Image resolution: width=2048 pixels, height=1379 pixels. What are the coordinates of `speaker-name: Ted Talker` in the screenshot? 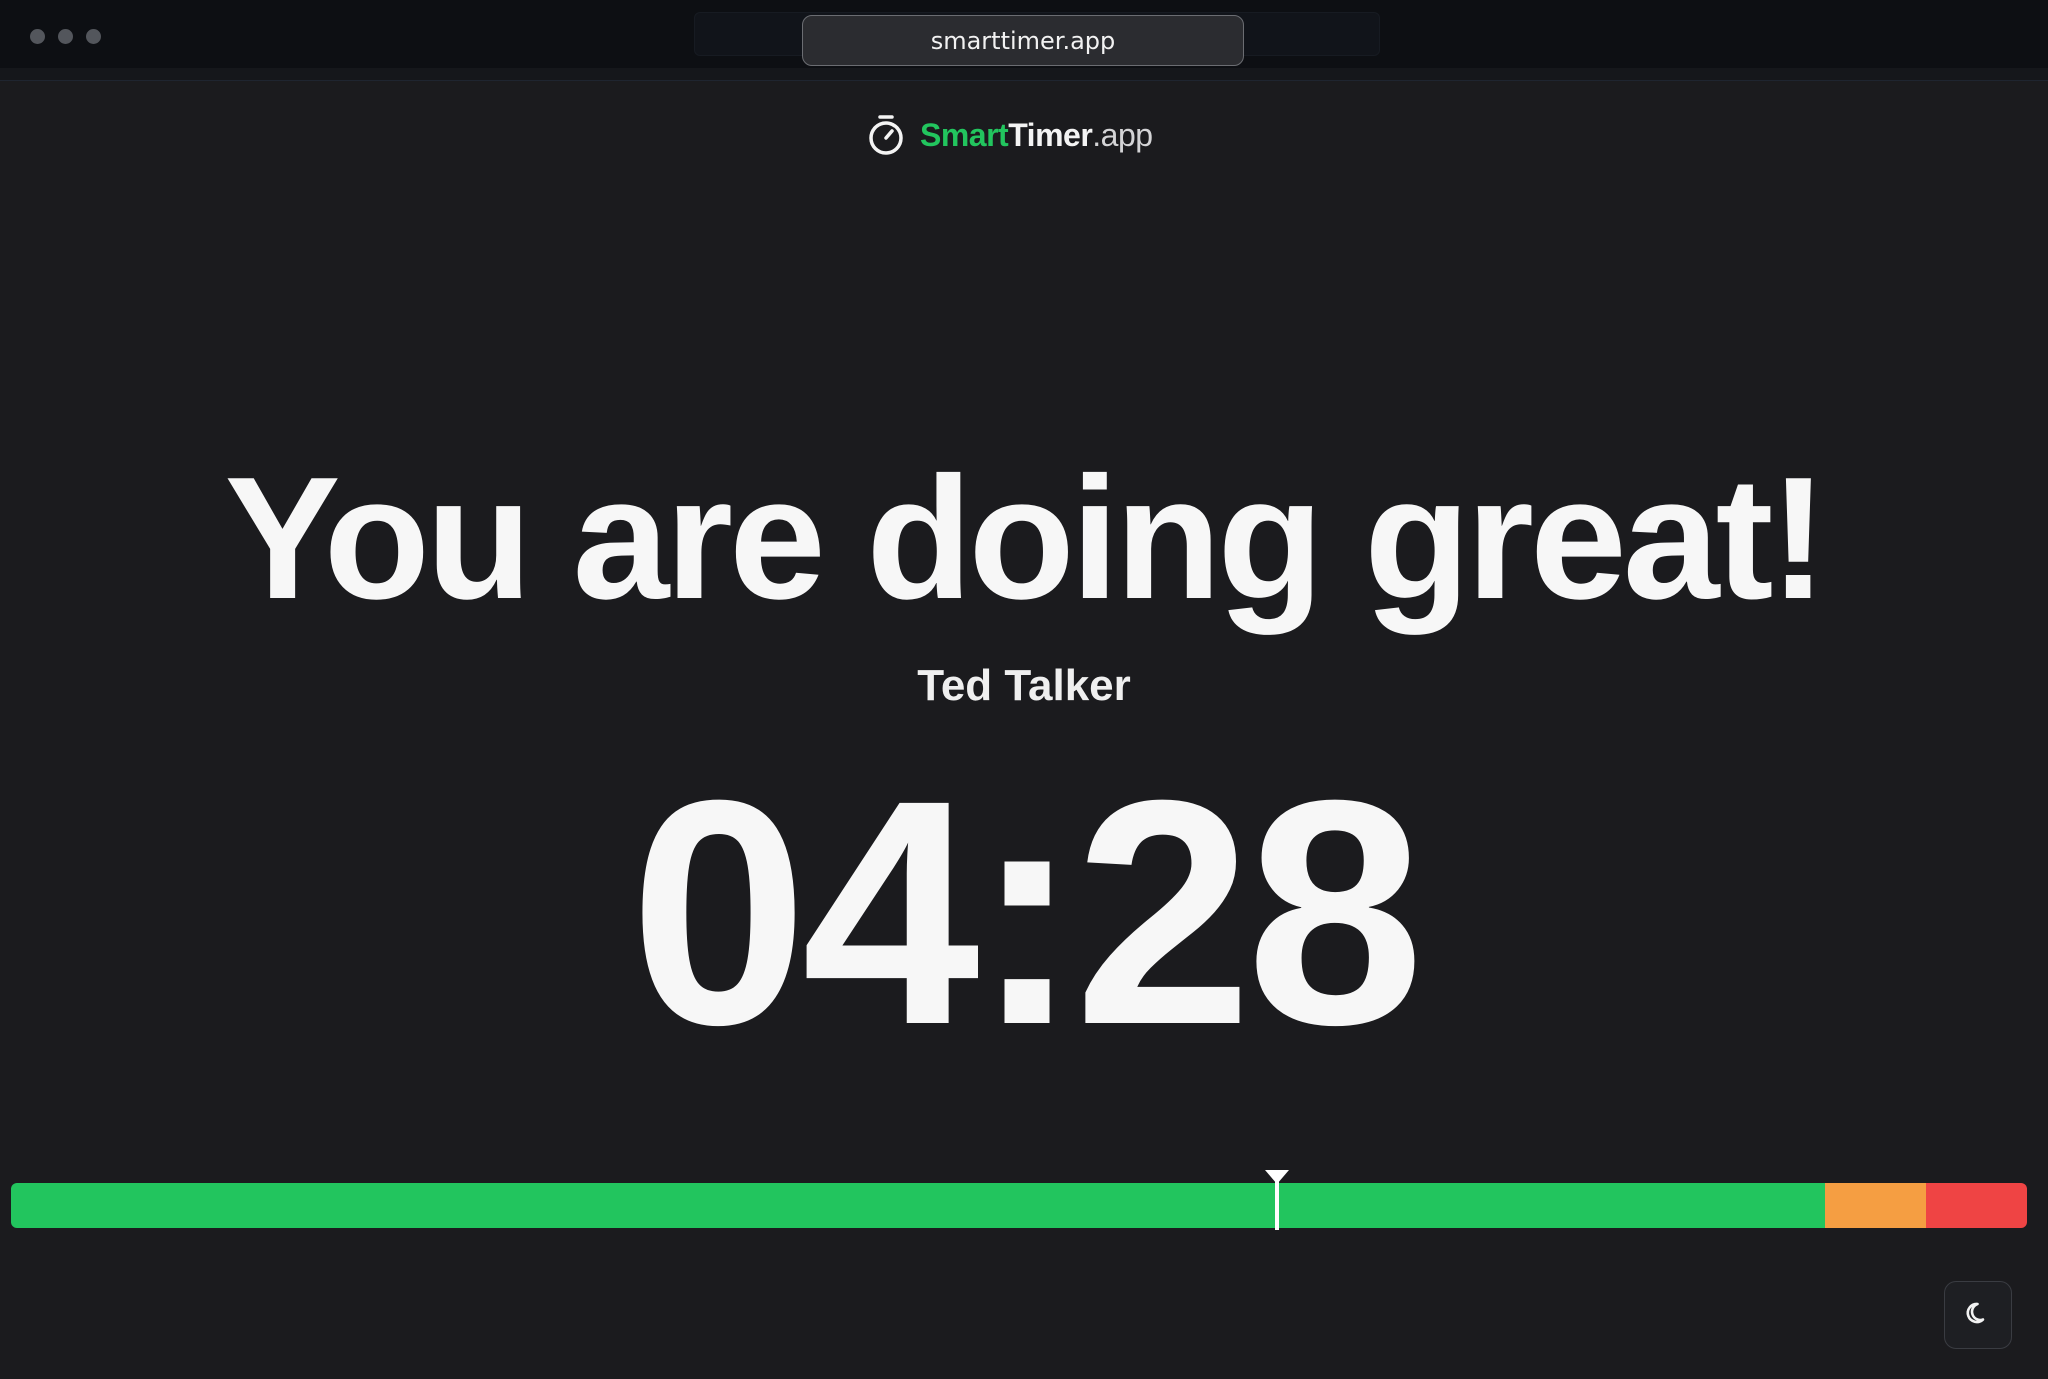 It's located at (1024, 685).